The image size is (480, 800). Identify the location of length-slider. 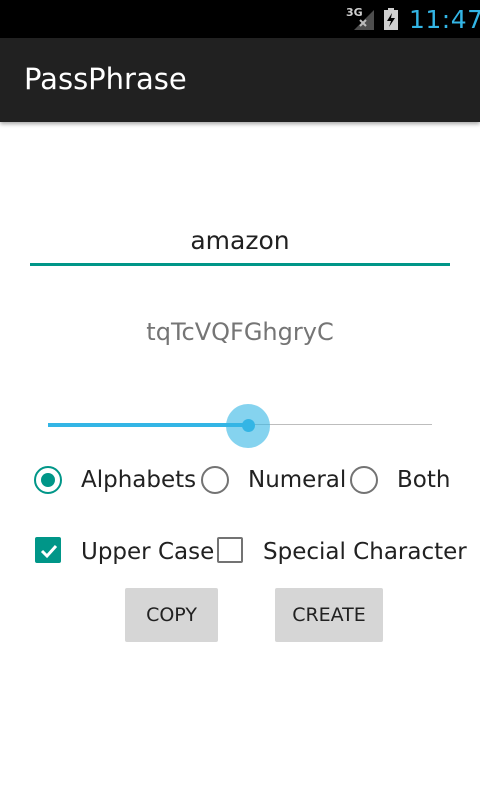
(240, 426).